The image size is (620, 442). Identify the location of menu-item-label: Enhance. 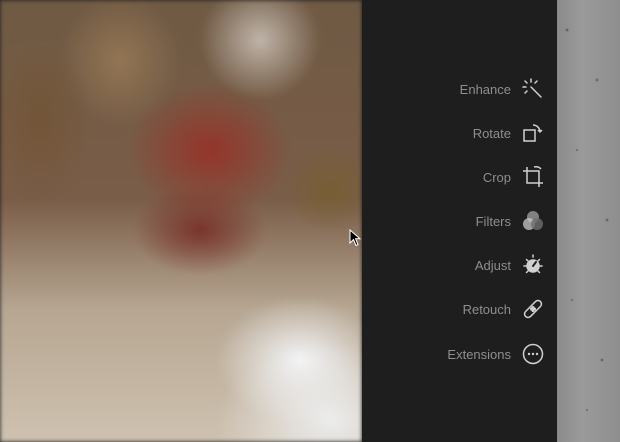
(485, 89).